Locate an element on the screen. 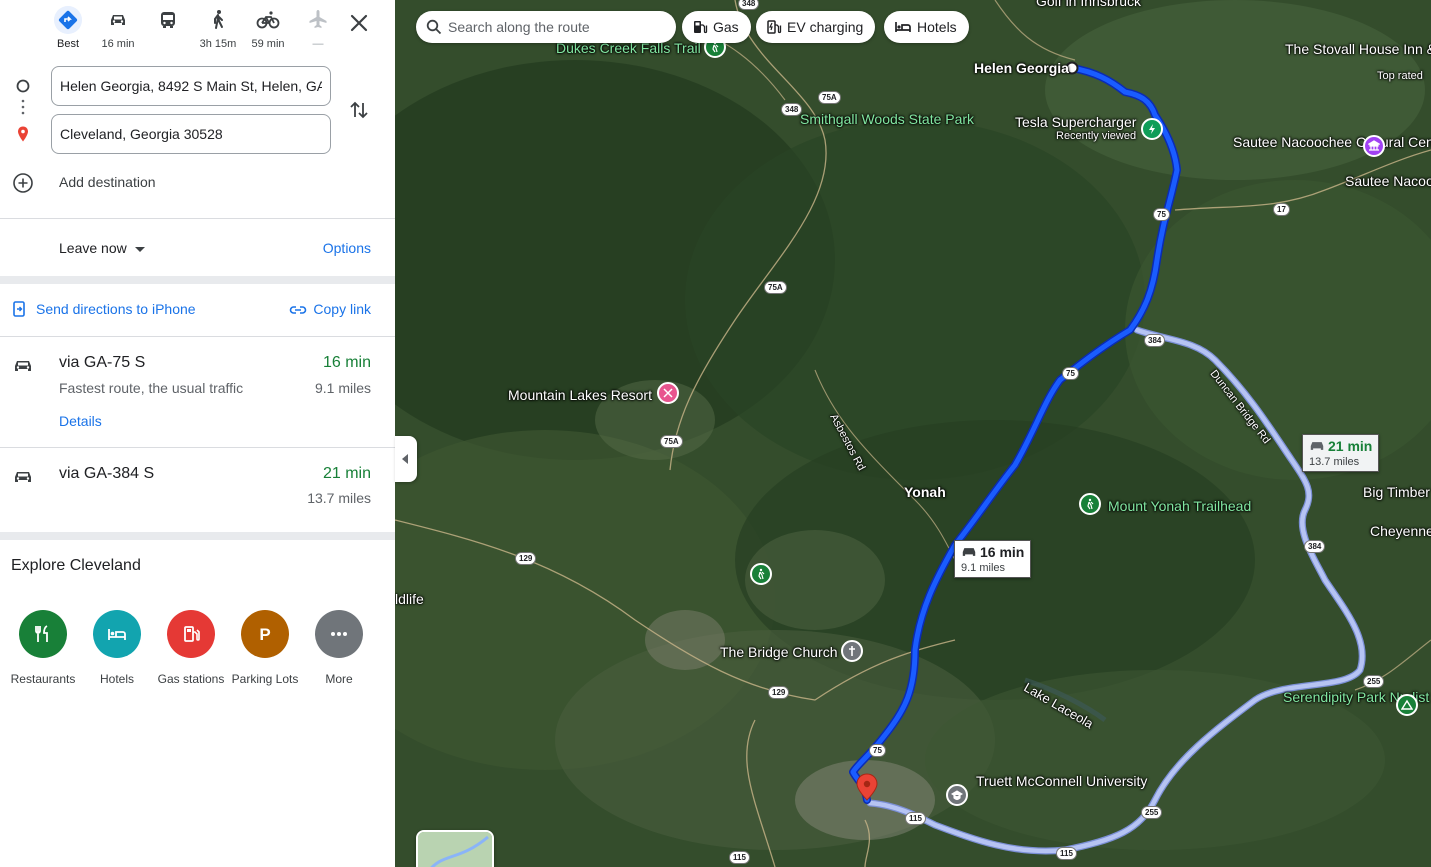  mode-transit is located at coordinates (168, 30).